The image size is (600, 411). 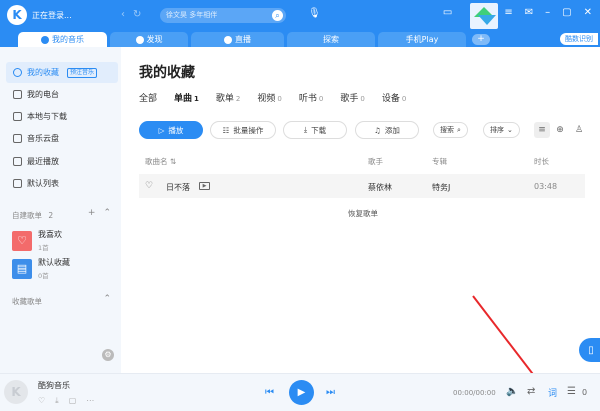 I want to click on sidebar-item-label: 我的收藏, so click(x=43, y=72).